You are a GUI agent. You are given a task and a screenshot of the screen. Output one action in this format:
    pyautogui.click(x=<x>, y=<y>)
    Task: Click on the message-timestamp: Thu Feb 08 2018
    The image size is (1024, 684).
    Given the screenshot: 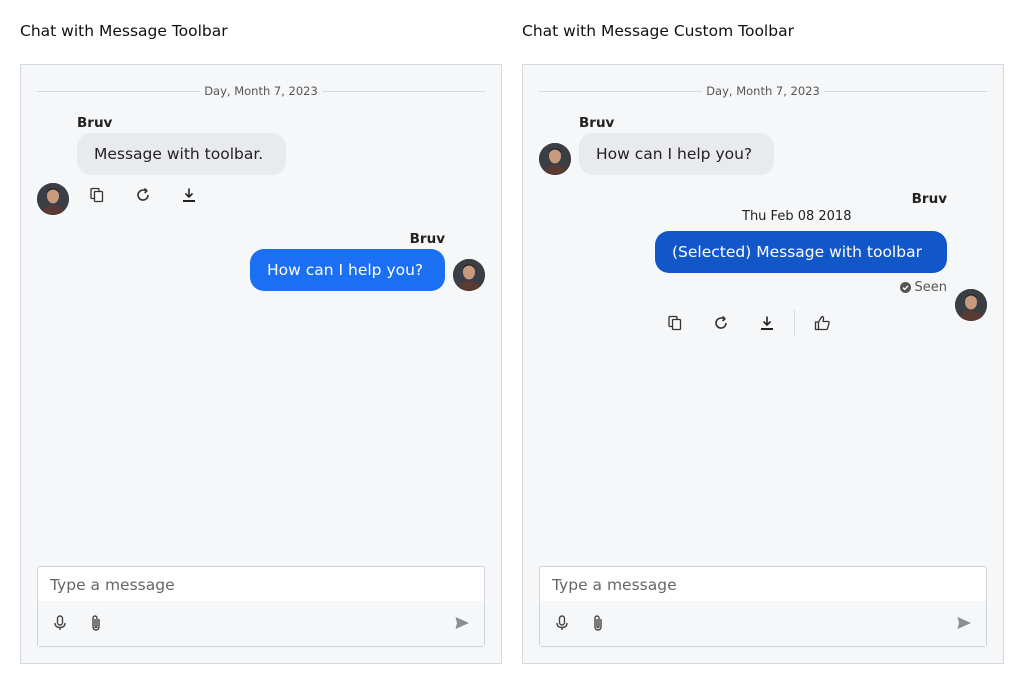 What is the action you would take?
    pyautogui.click(x=797, y=216)
    